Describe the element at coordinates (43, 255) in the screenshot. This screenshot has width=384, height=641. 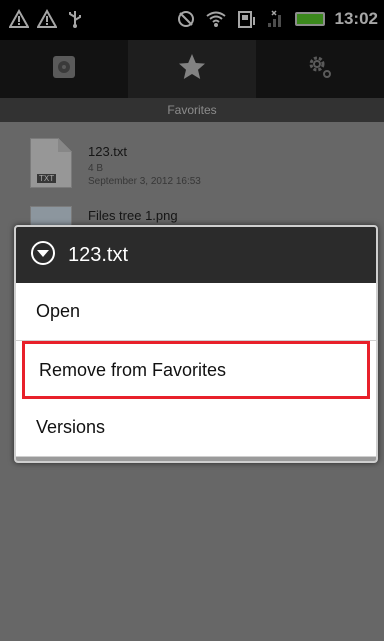
I see `chevron-down-icon` at that location.